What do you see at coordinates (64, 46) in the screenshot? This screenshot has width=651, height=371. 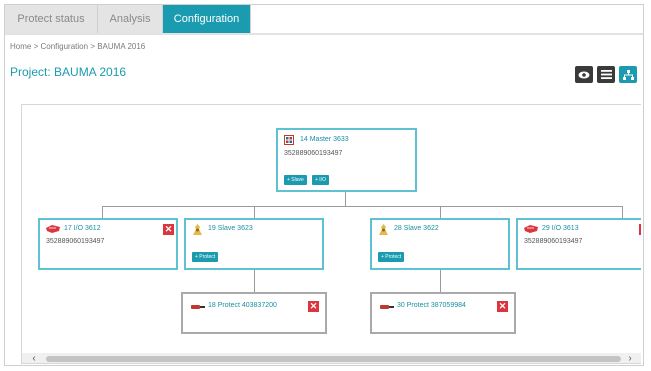 I see `breadcrumb-configuration: Configuration` at bounding box center [64, 46].